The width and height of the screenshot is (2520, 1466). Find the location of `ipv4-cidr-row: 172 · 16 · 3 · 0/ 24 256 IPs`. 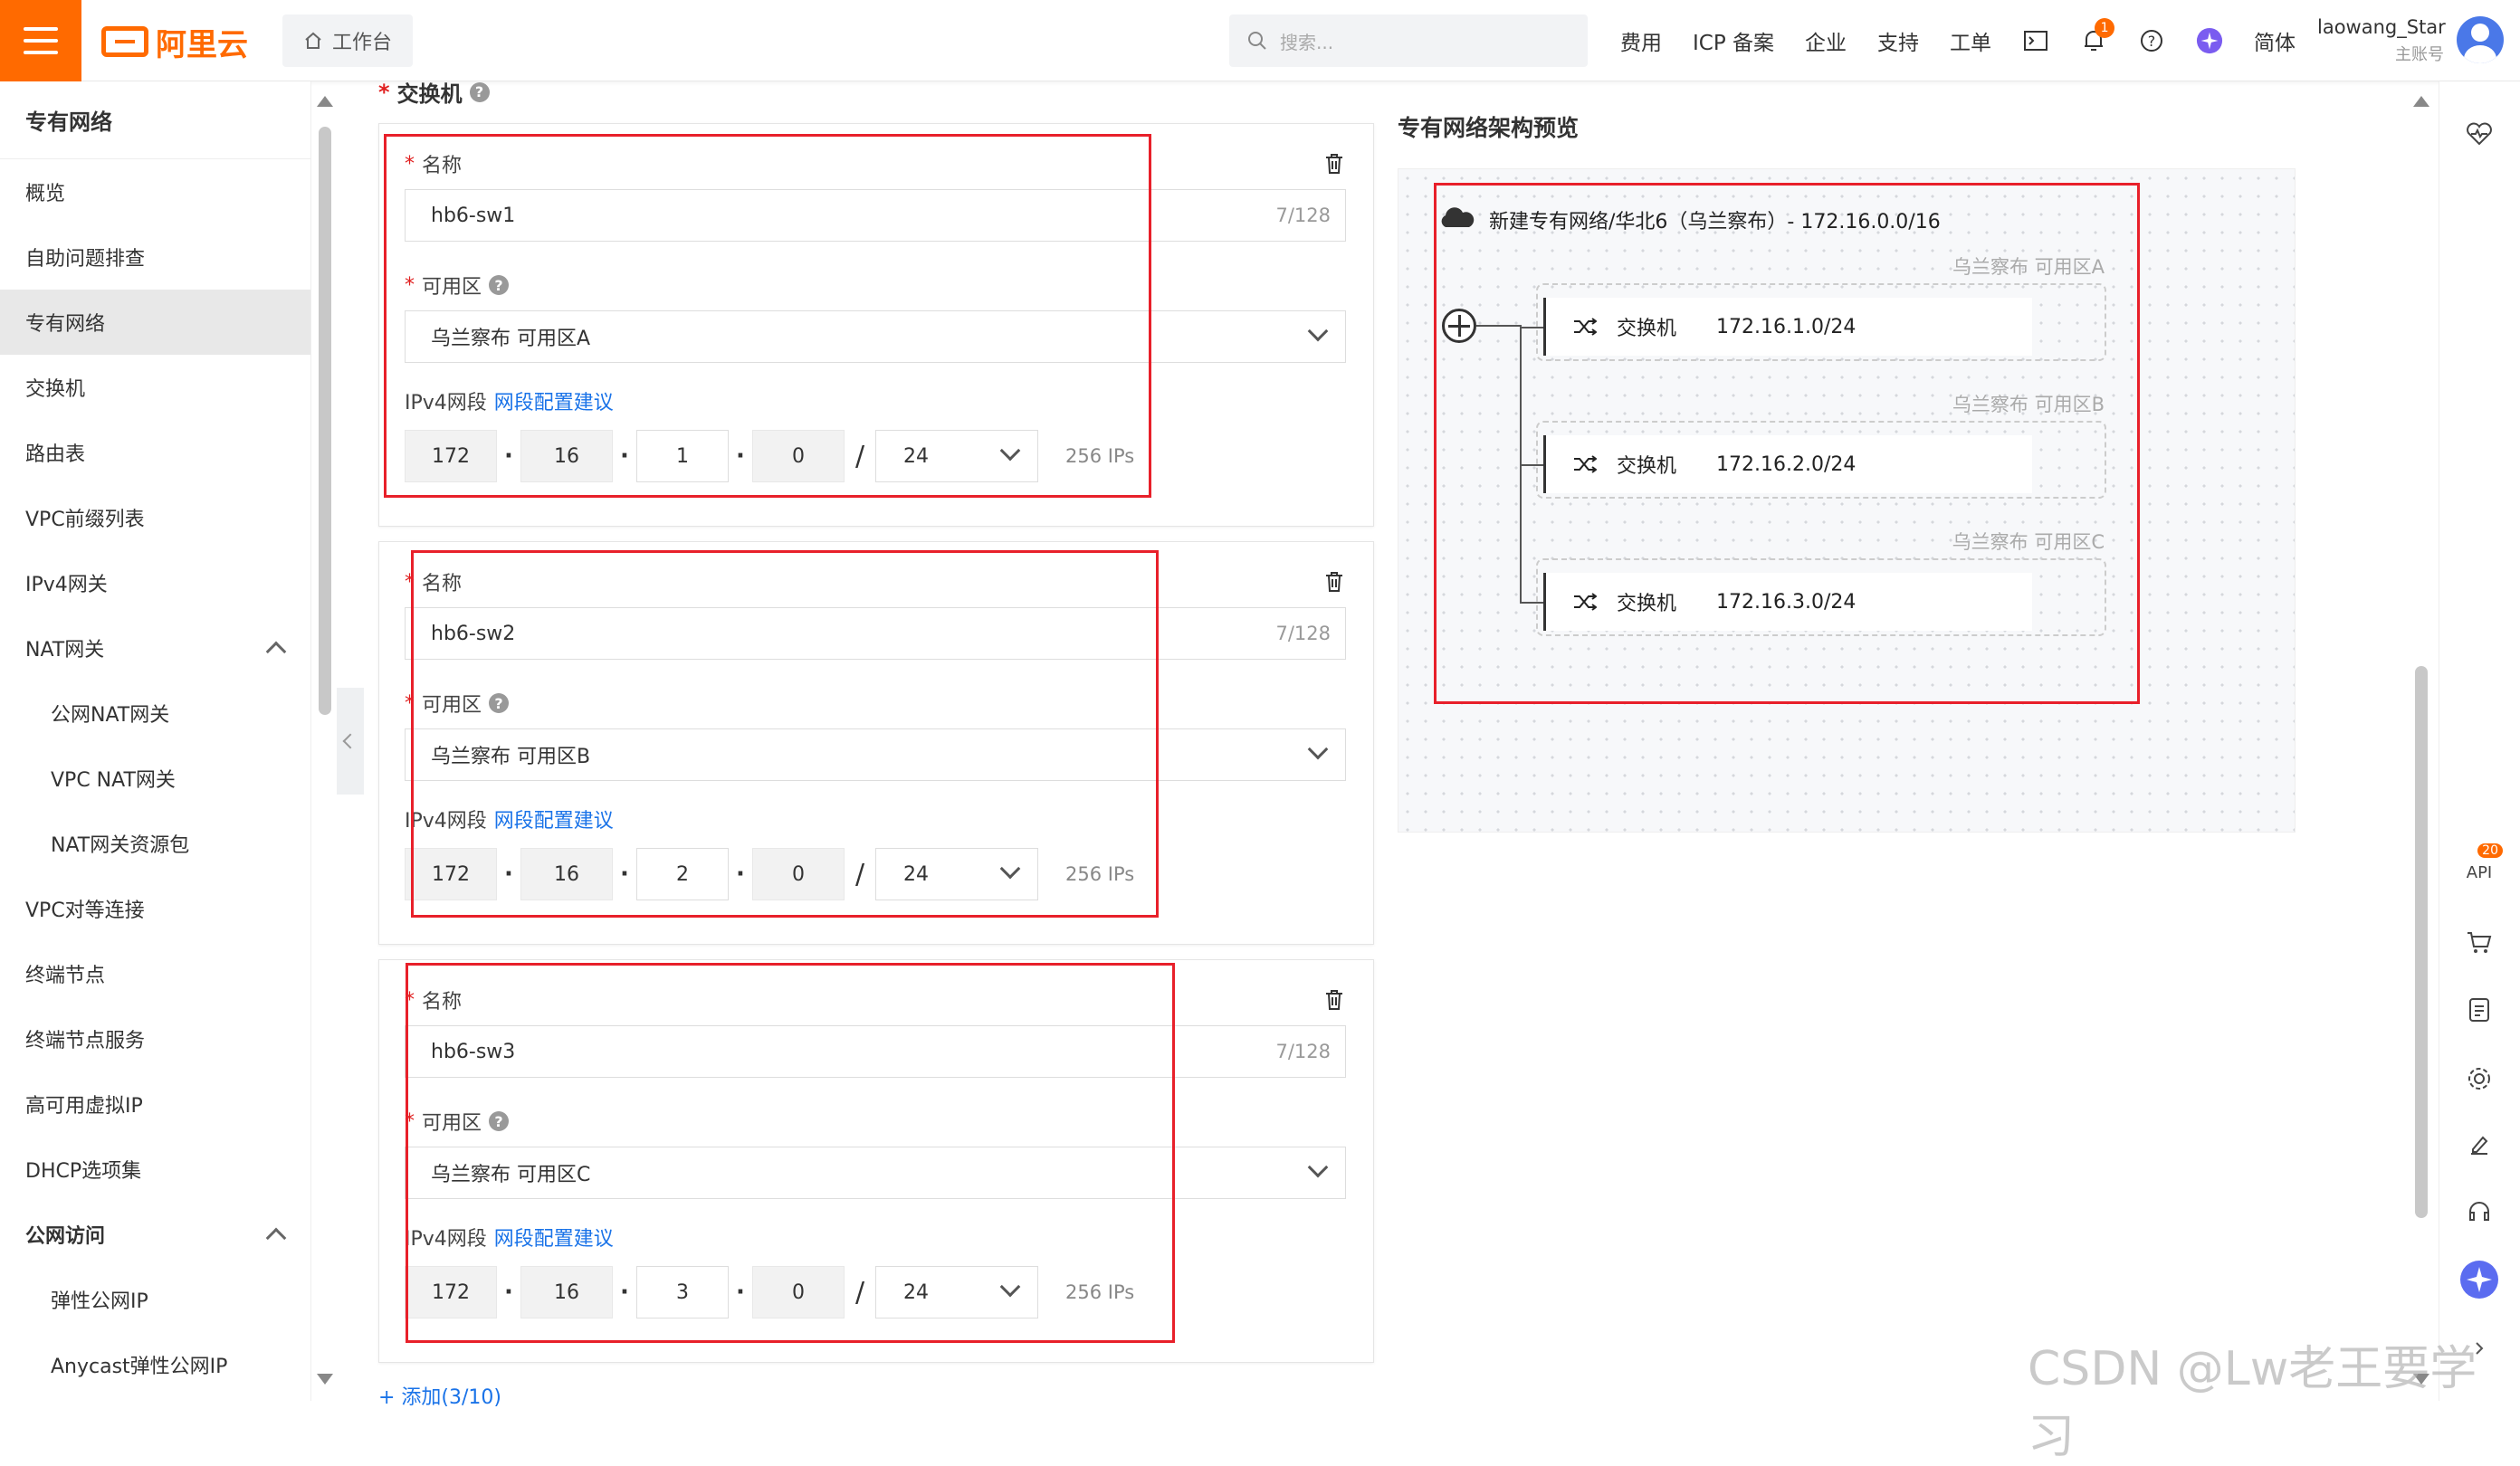

ipv4-cidr-row: 172 · 16 · 3 · 0/ 24 256 IPs is located at coordinates (769, 1292).